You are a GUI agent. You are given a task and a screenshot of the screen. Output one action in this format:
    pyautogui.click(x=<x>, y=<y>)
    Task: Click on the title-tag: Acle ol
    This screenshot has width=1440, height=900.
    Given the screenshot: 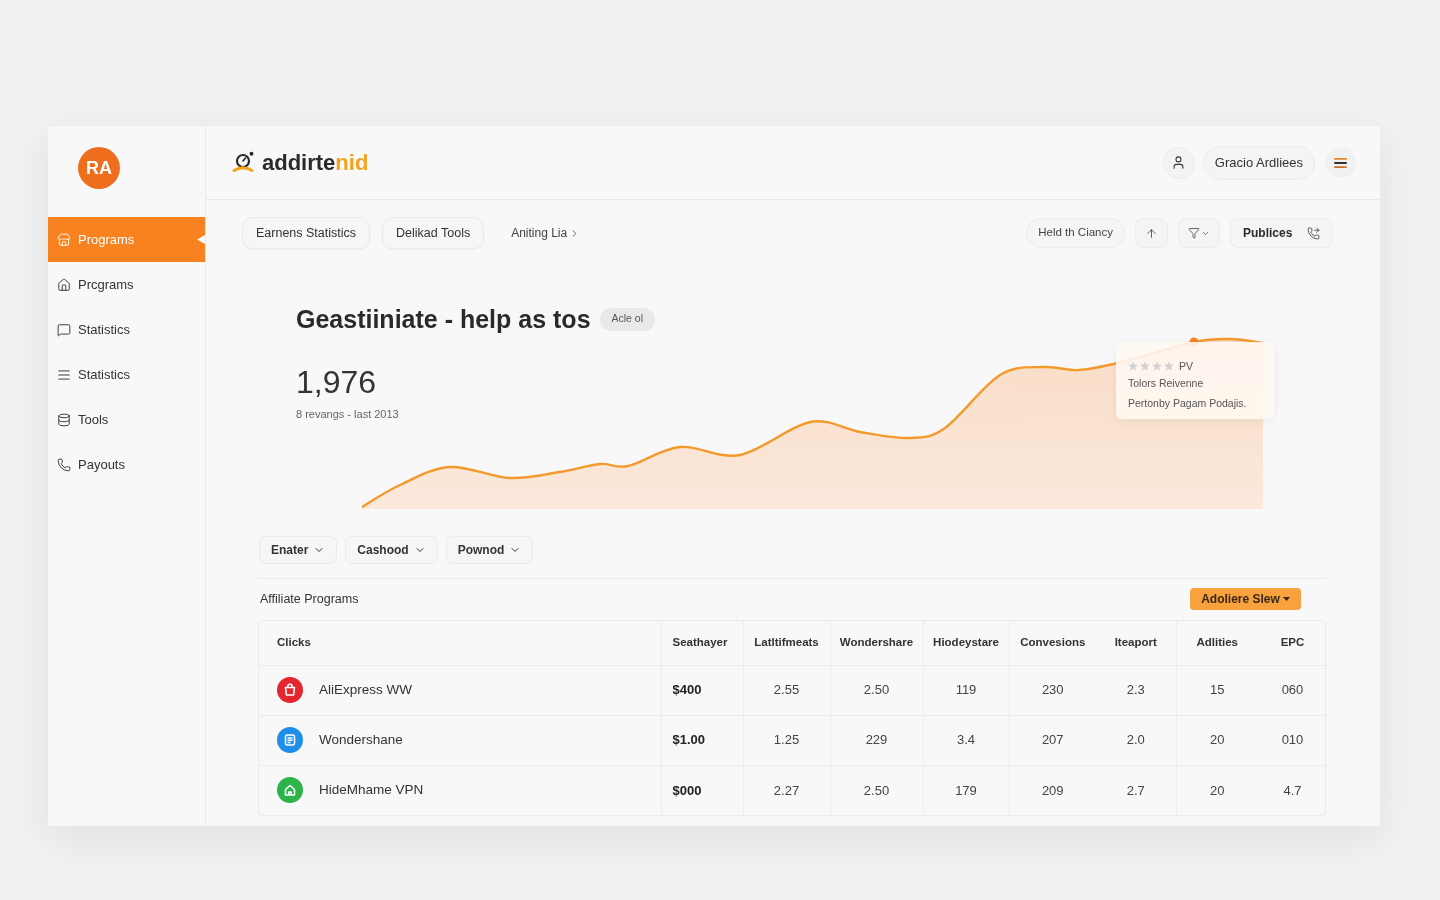 What is the action you would take?
    pyautogui.click(x=627, y=319)
    